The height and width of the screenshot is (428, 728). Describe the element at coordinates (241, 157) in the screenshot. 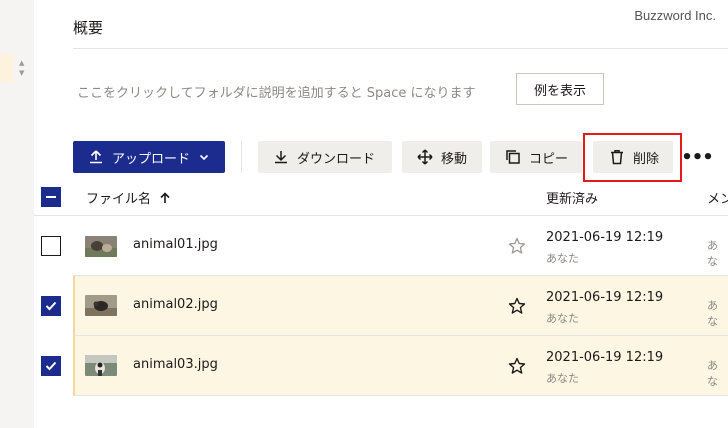

I see `toolbar-divider` at that location.